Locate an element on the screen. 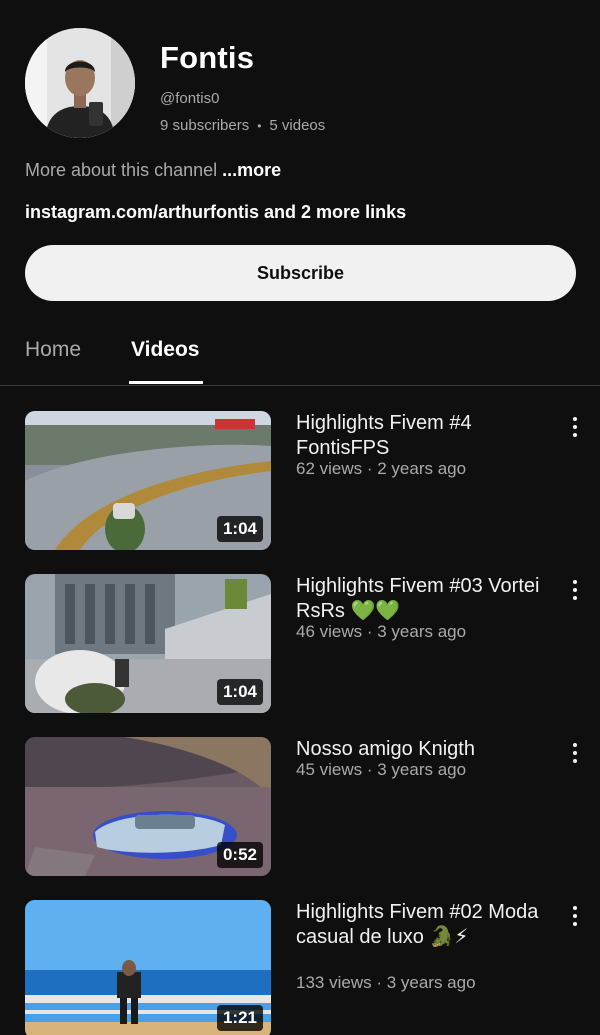 The height and width of the screenshot is (1035, 600). active-tab-indicator is located at coordinates (166, 382).